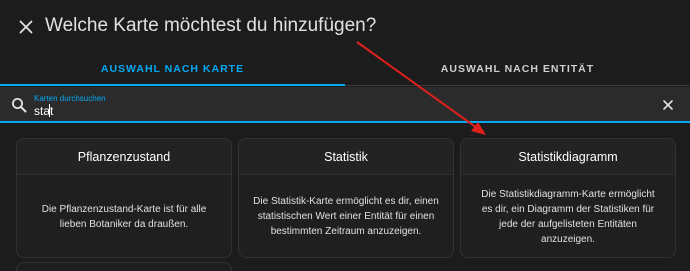 Image resolution: width=690 pixels, height=271 pixels. I want to click on close-icon, so click(26, 27).